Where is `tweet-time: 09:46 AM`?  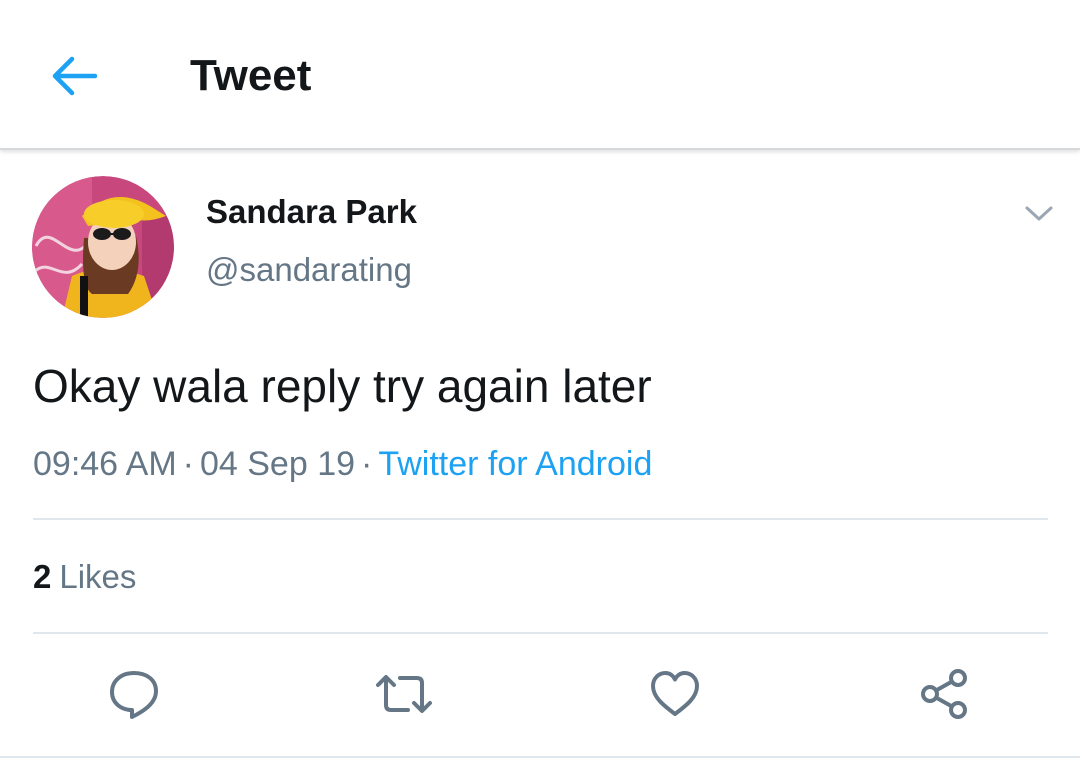
tweet-time: 09:46 AM is located at coordinates (105, 464).